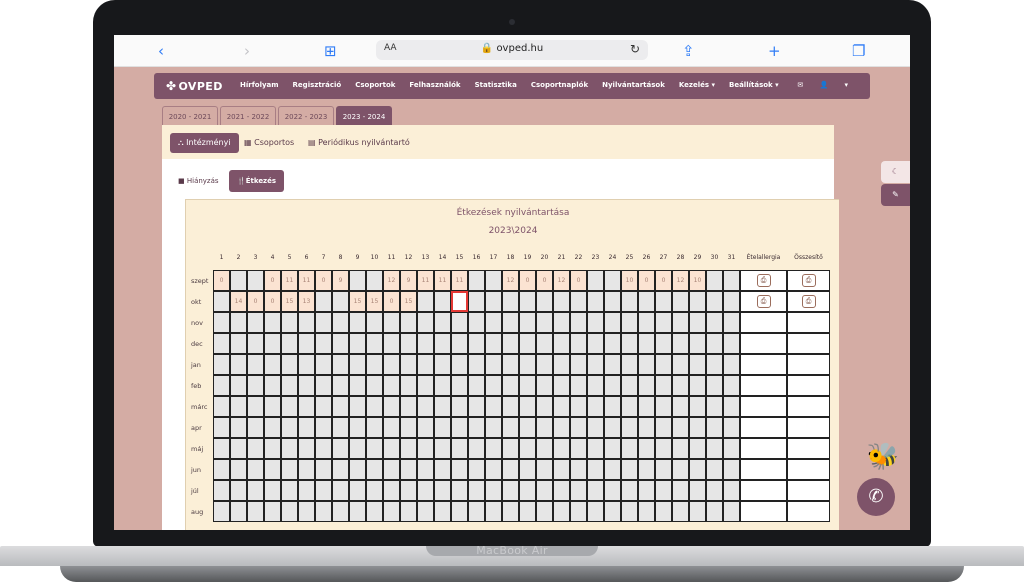 Image resolution: width=1024 pixels, height=588 pixels. I want to click on nav-item-5: Csoportnaplók, so click(559, 85).